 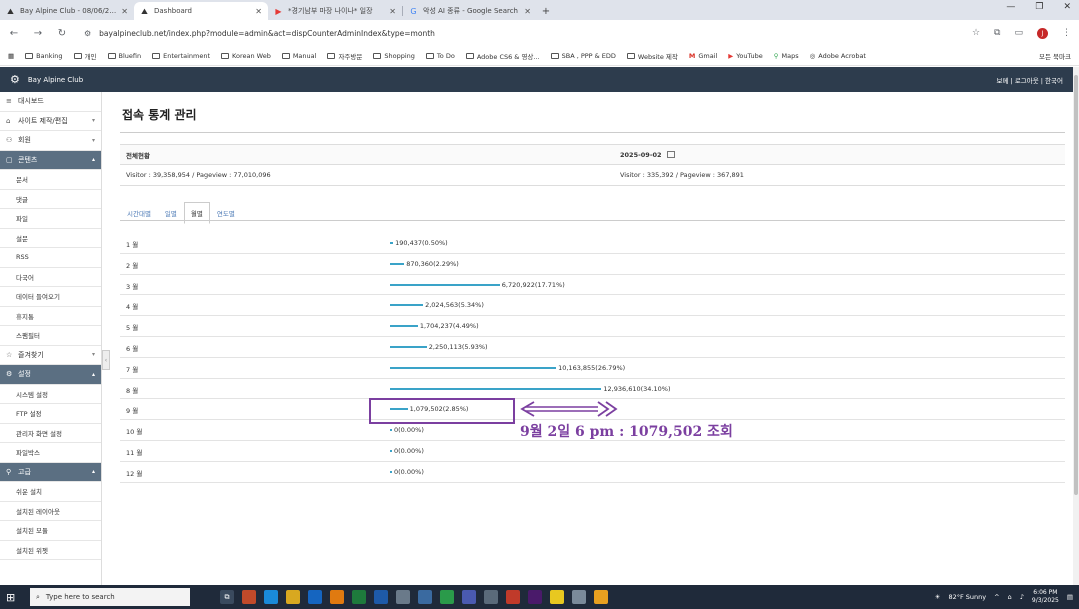 I want to click on illustrator-icon, so click(x=337, y=597).